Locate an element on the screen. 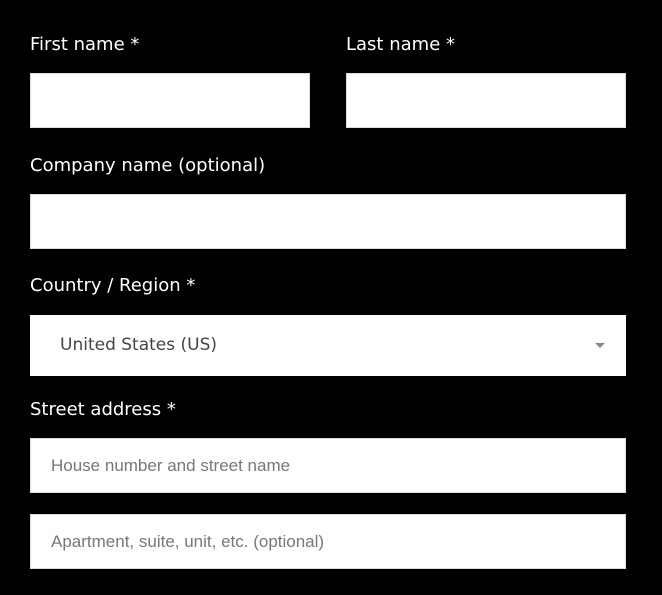 The width and height of the screenshot is (662, 595). company-name-input is located at coordinates (328, 221).